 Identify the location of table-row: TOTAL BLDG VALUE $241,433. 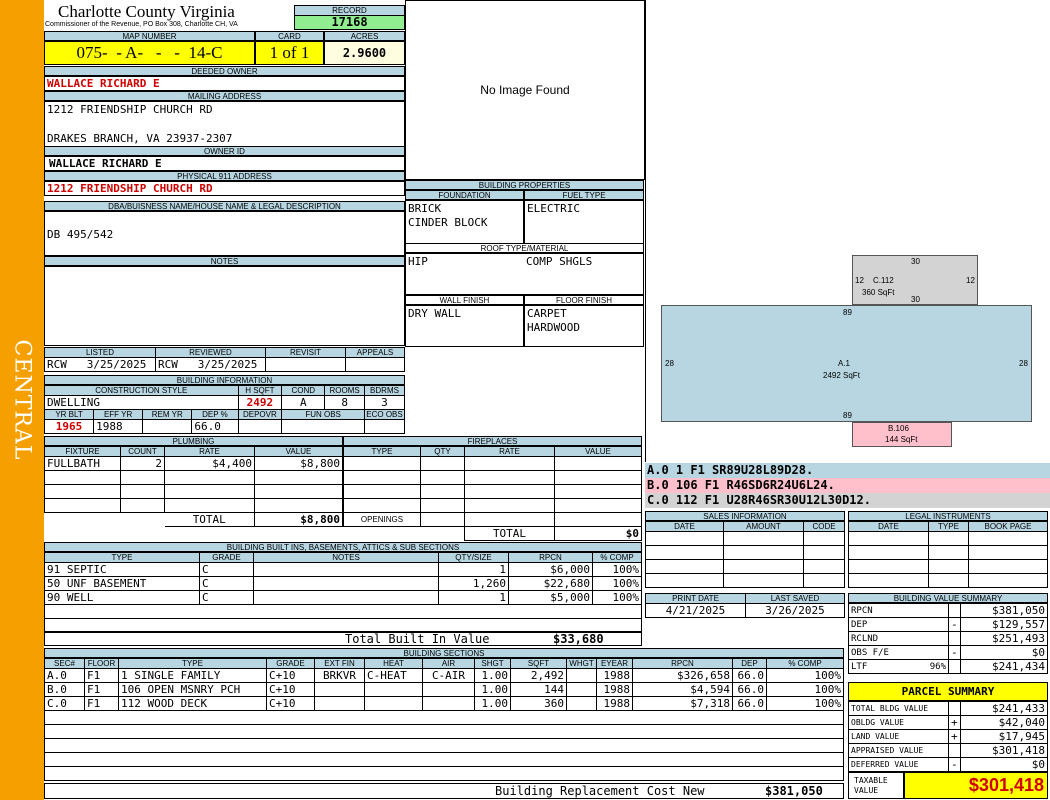
(948, 708).